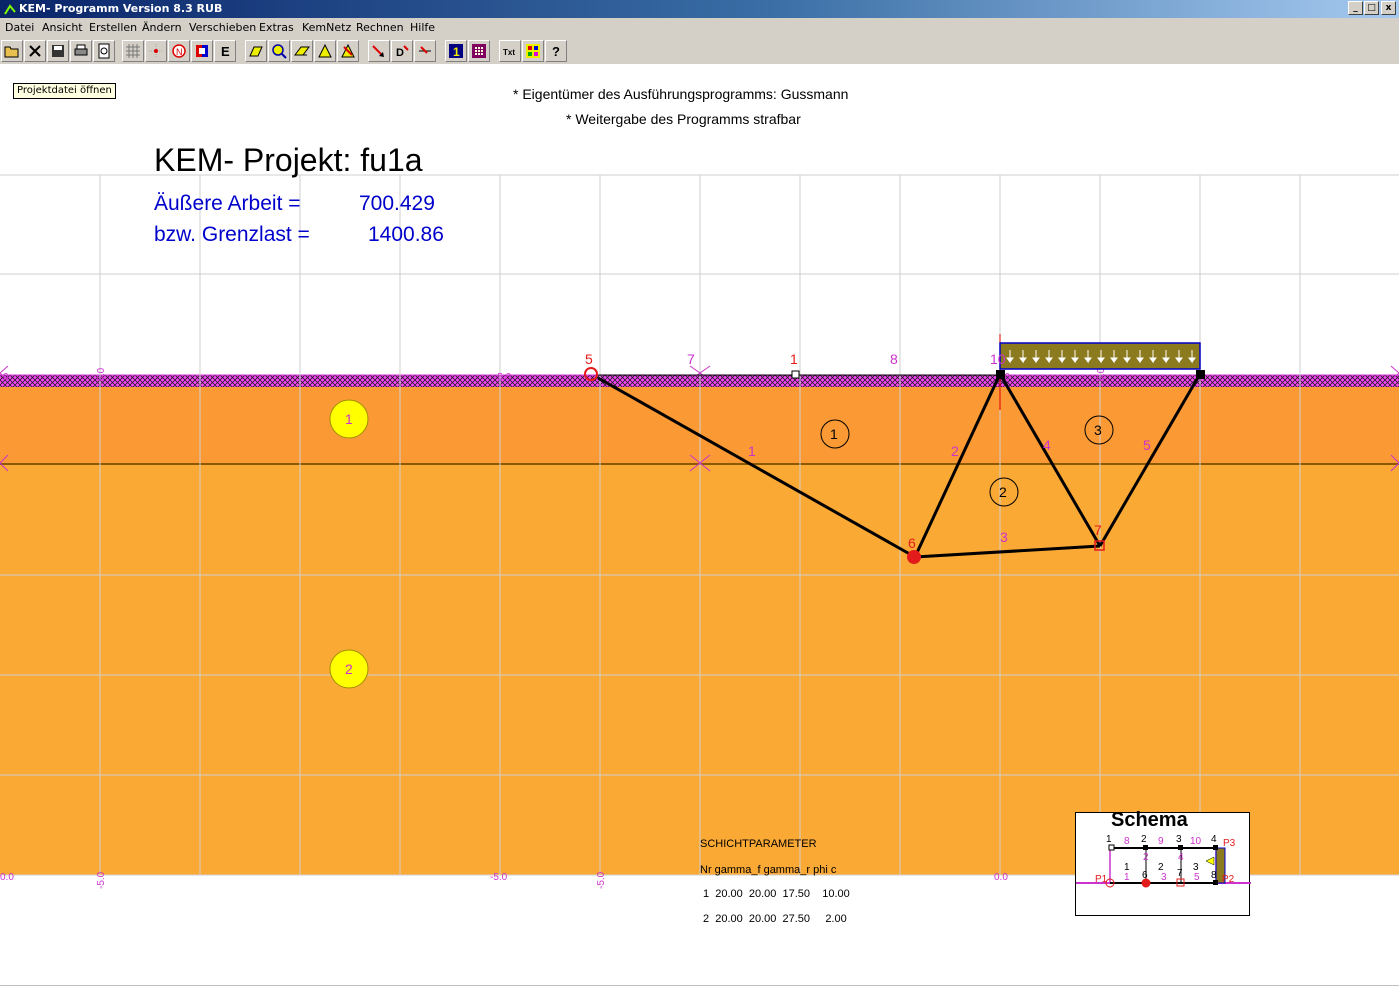 The image size is (1399, 987). What do you see at coordinates (19, 27) in the screenshot?
I see `menu-datei: Datei` at bounding box center [19, 27].